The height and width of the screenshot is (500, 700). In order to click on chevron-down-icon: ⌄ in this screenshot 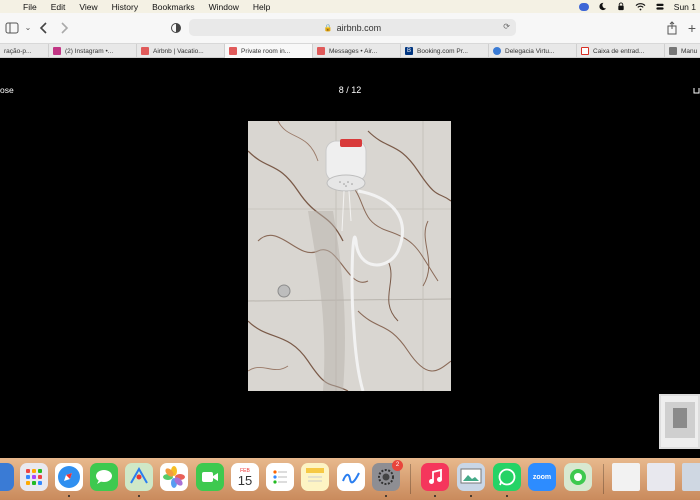, I will do `click(28, 28)`.